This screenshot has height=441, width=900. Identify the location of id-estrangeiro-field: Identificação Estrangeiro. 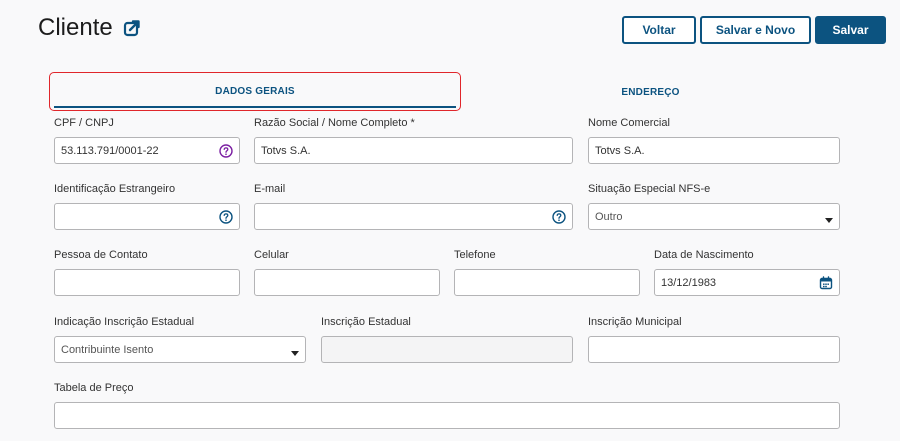
(147, 206).